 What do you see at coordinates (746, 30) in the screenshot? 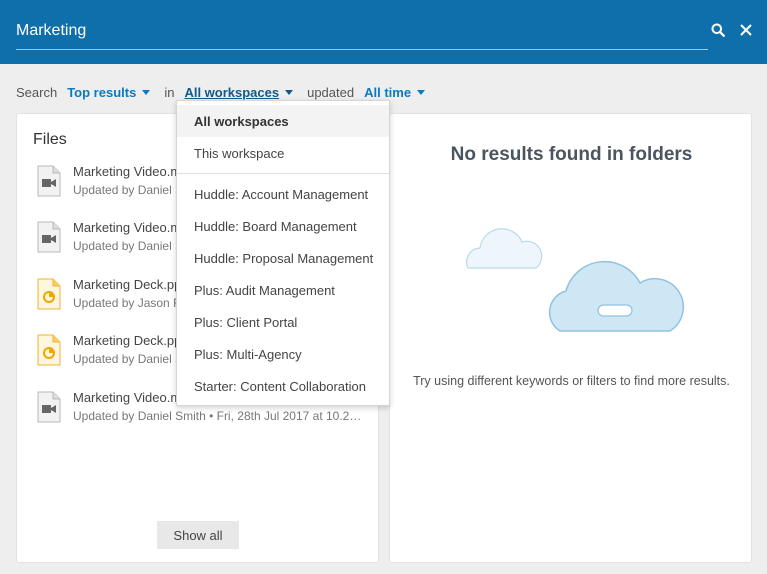
I see `close-icon` at bounding box center [746, 30].